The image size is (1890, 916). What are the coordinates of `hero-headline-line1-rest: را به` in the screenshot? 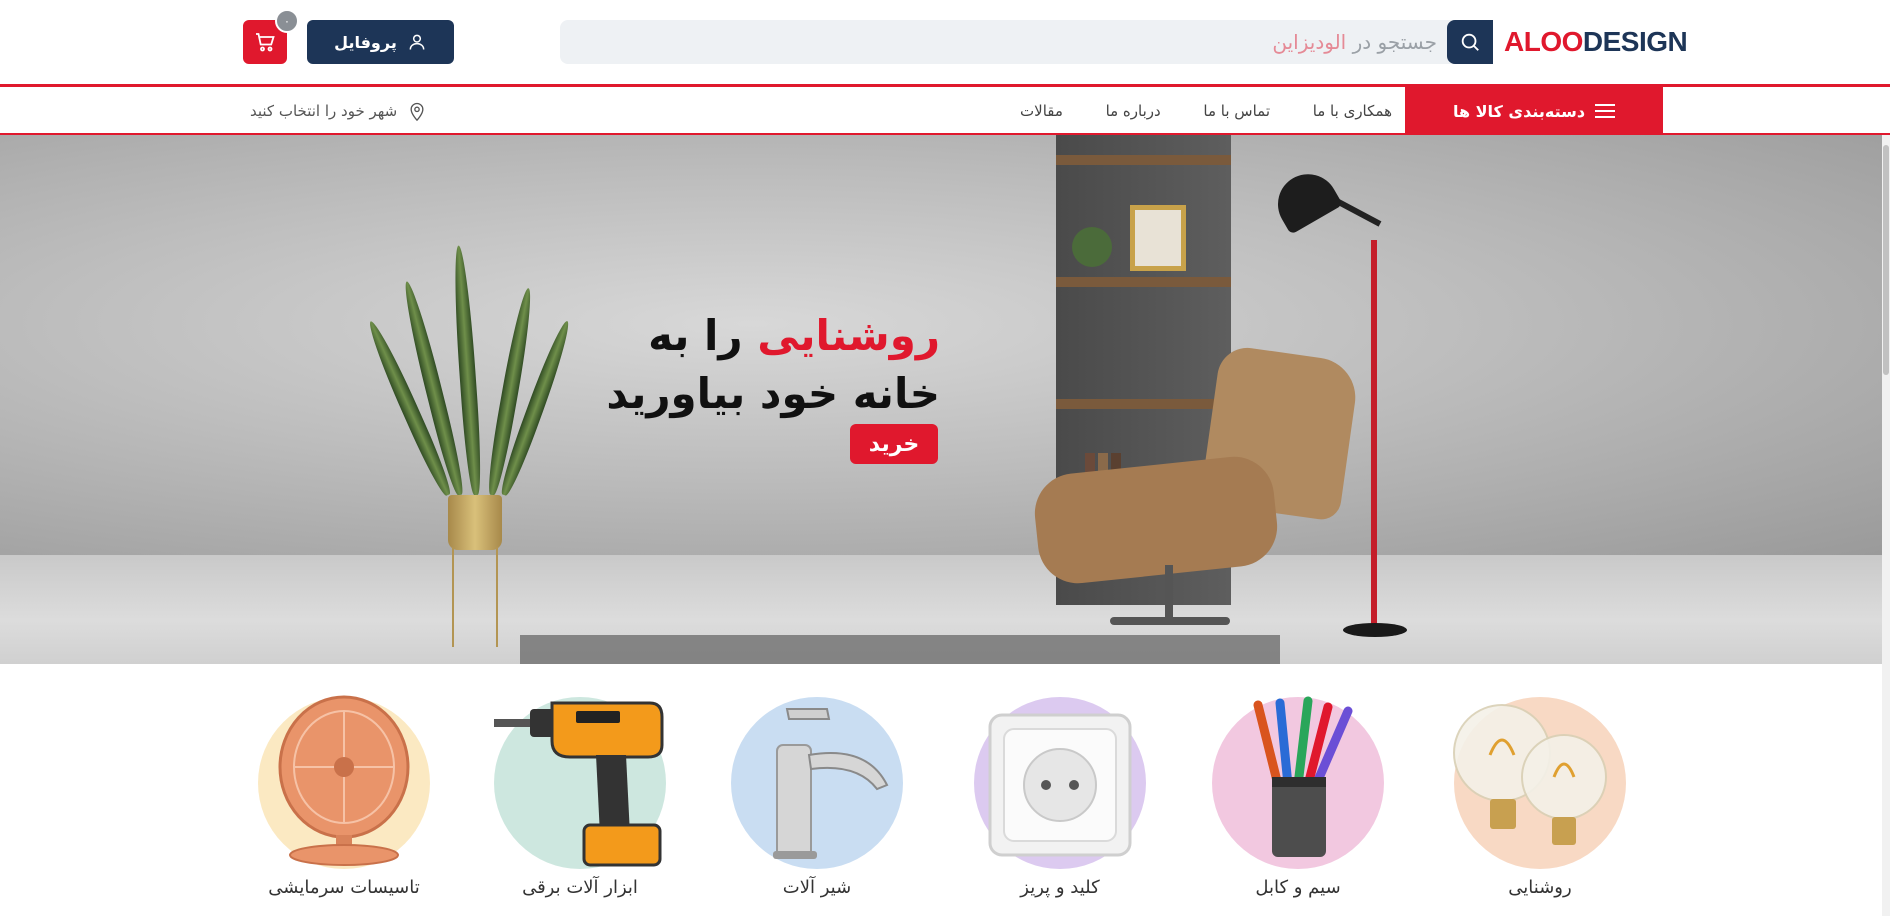 It's located at (695, 335).